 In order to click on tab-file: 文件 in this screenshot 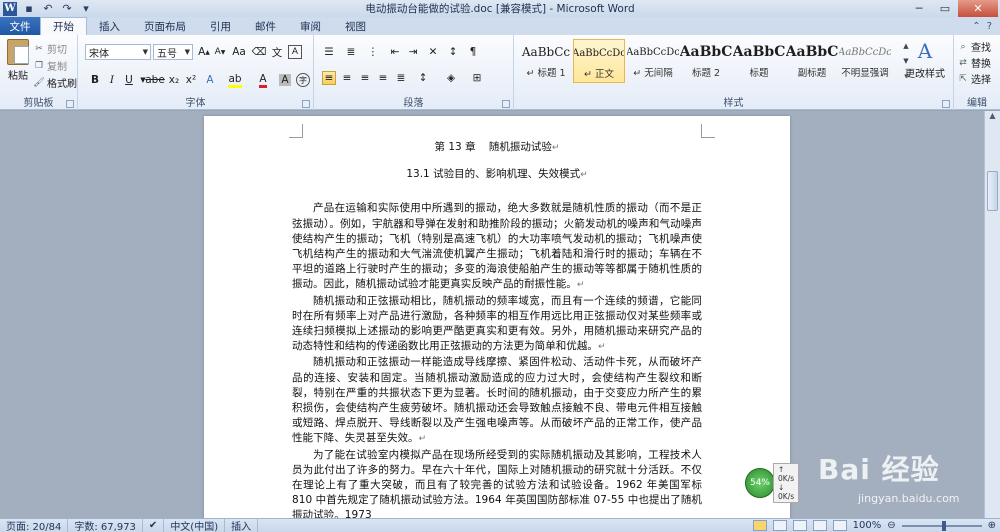, I will do `click(20, 26)`.